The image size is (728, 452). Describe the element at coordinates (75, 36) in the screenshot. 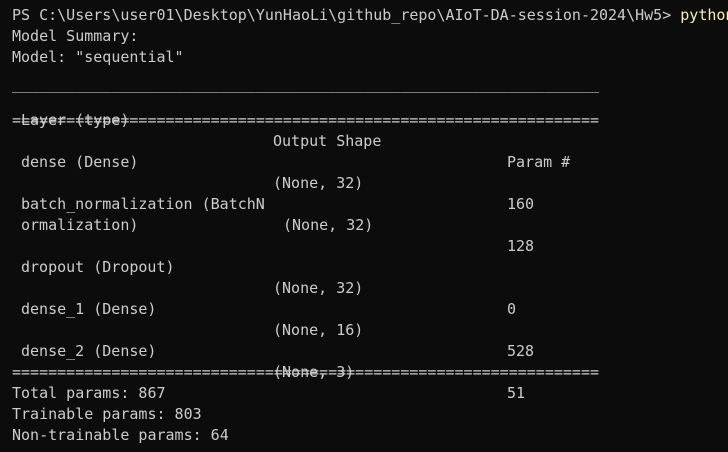

I see `summary-title: Model Summary:` at that location.